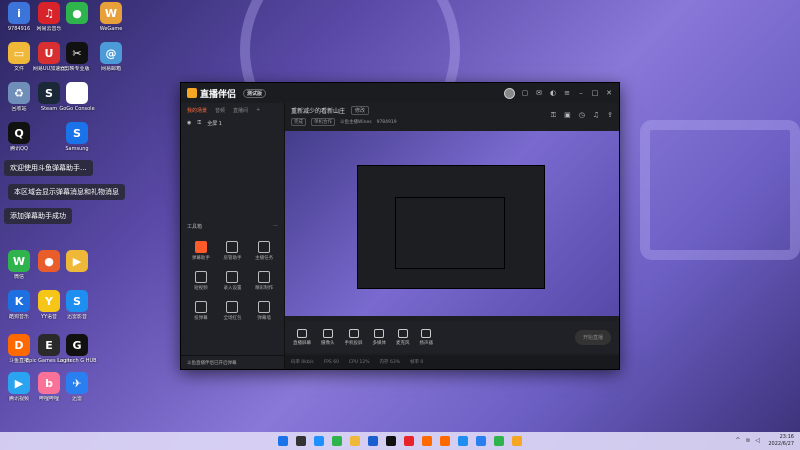 The height and width of the screenshot is (450, 800). Describe the element at coordinates (298, 122) in the screenshot. I see `room-tag: 完成` at that location.